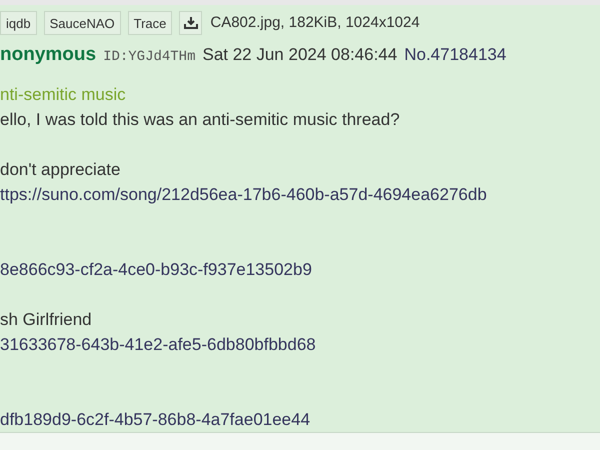 The height and width of the screenshot is (450, 600). I want to click on image-search-button: Trace, so click(150, 23).